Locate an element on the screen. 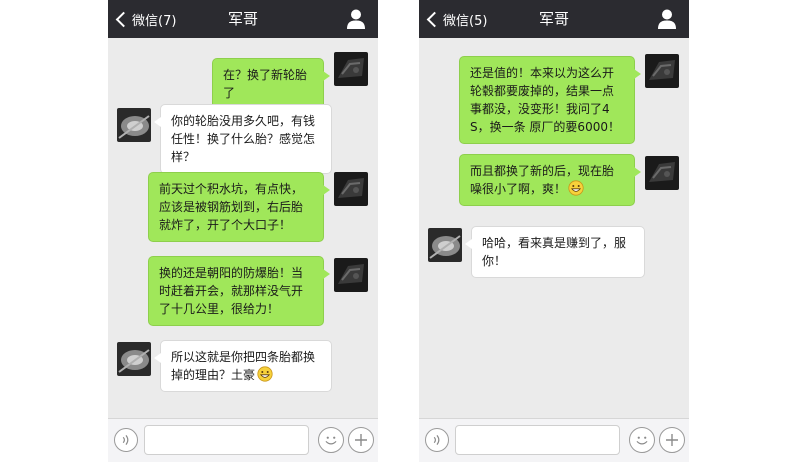 The width and height of the screenshot is (800, 462). message-bubble: 所以这就是你把四条胎都换掉的理由？土豪 is located at coordinates (243, 366).